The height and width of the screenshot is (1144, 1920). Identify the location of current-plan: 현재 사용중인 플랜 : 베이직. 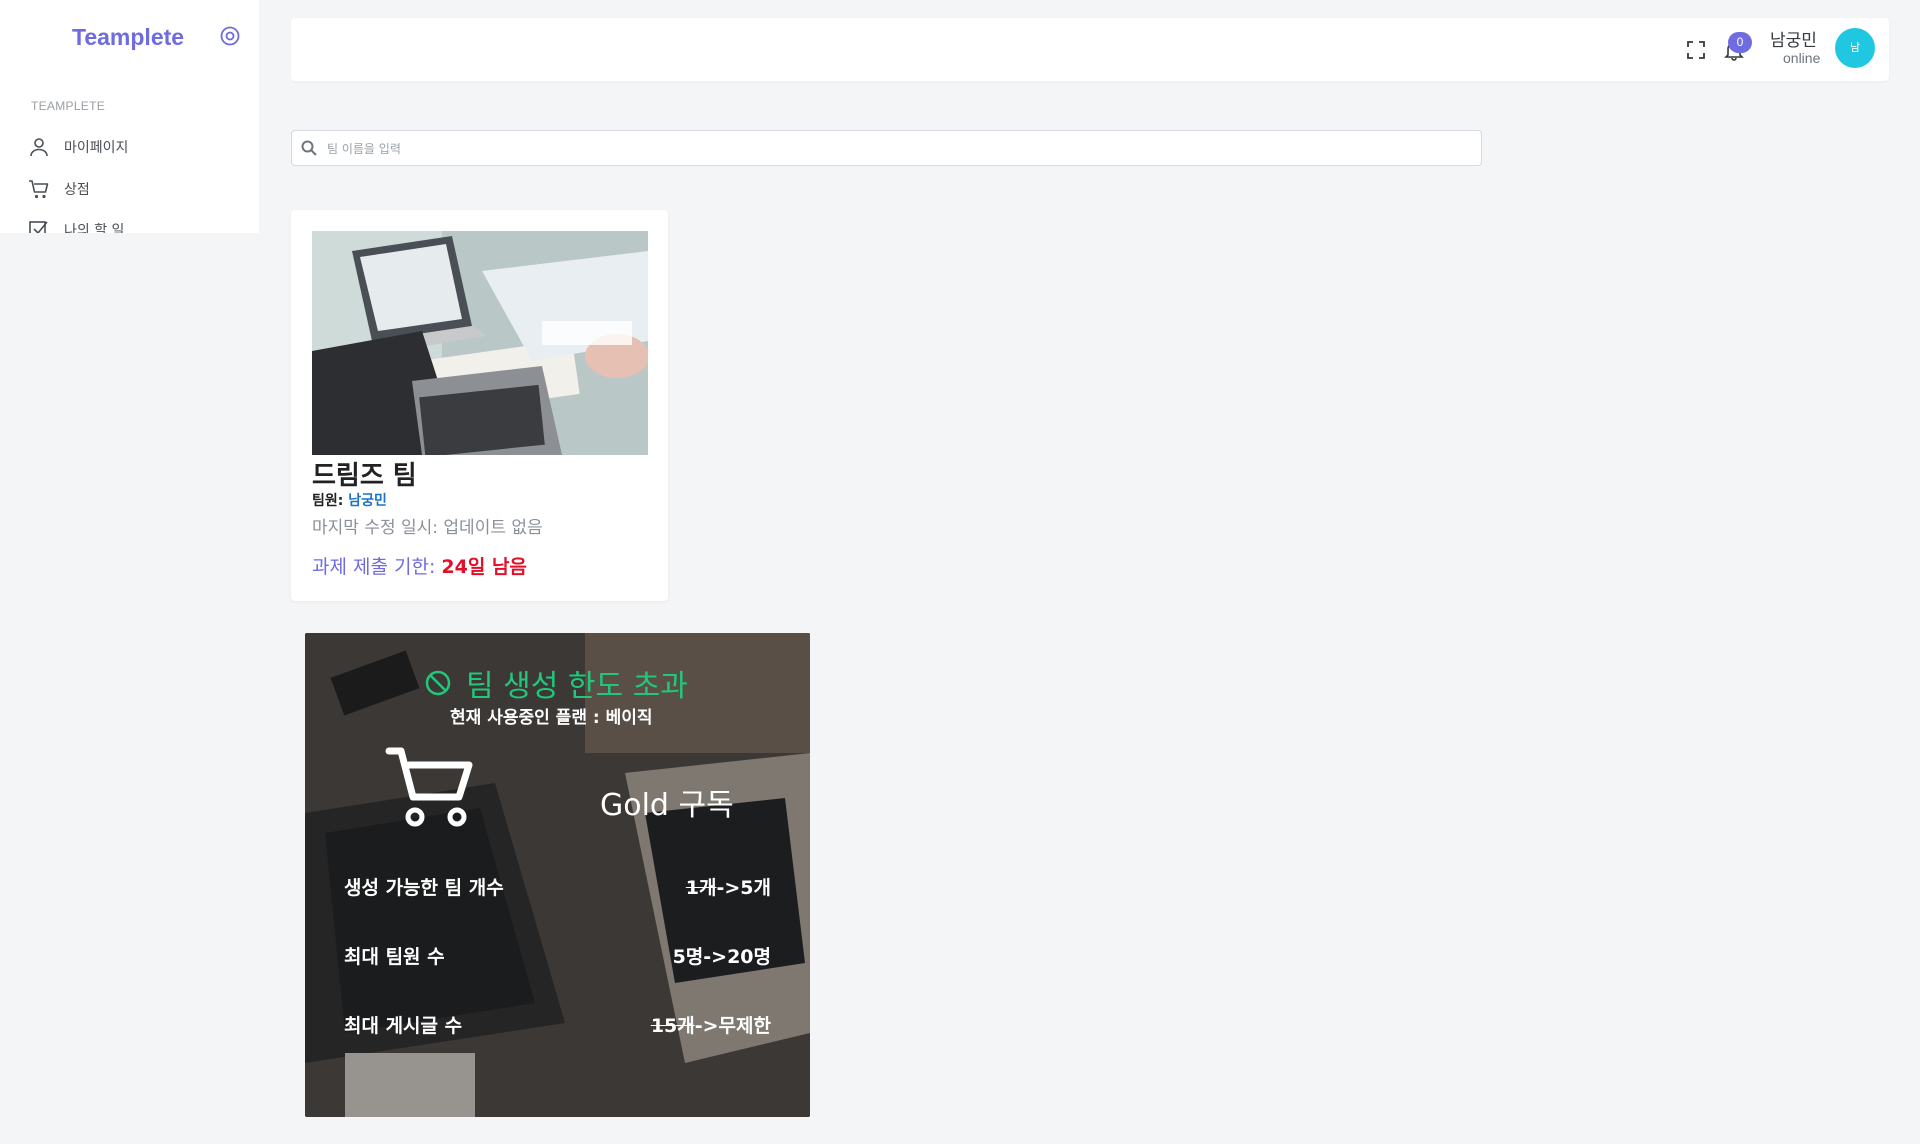
(551, 718).